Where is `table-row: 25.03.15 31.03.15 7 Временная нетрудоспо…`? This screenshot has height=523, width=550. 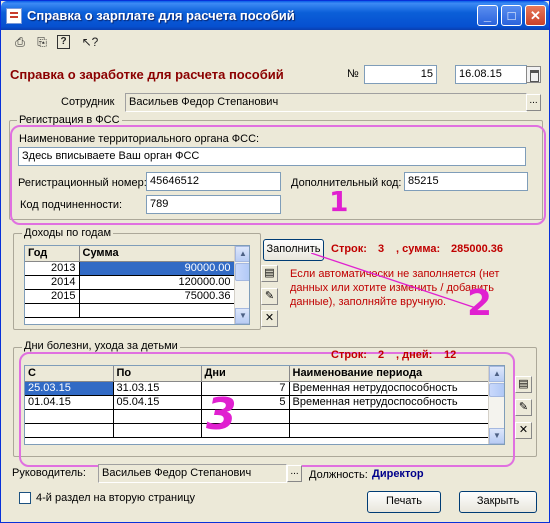
table-row: 25.03.15 31.03.15 7 Временная нетрудоспо… is located at coordinates (257, 388).